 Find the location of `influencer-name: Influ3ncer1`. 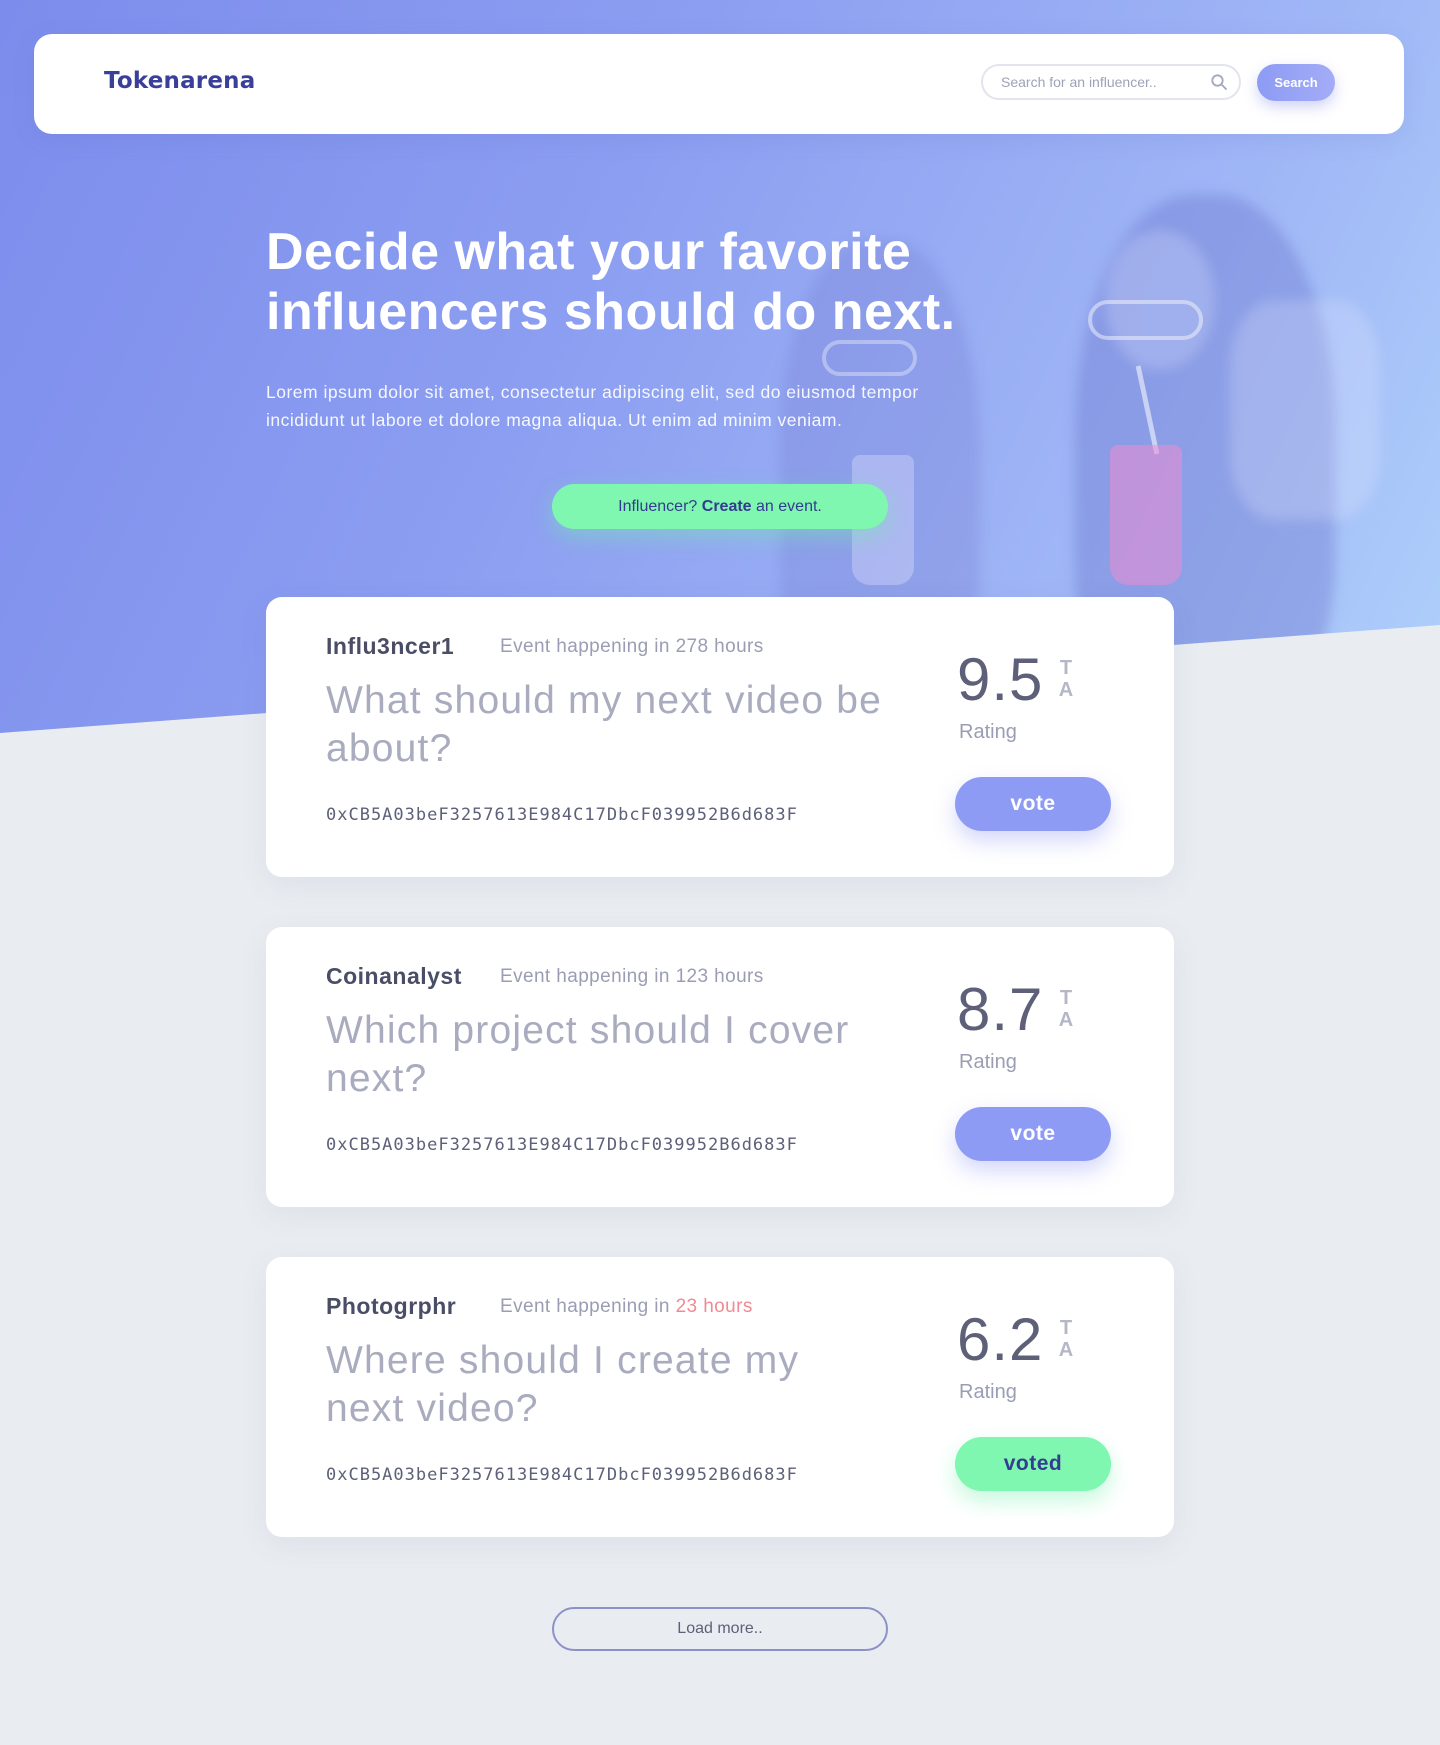

influencer-name: Influ3ncer1 is located at coordinates (390, 646).